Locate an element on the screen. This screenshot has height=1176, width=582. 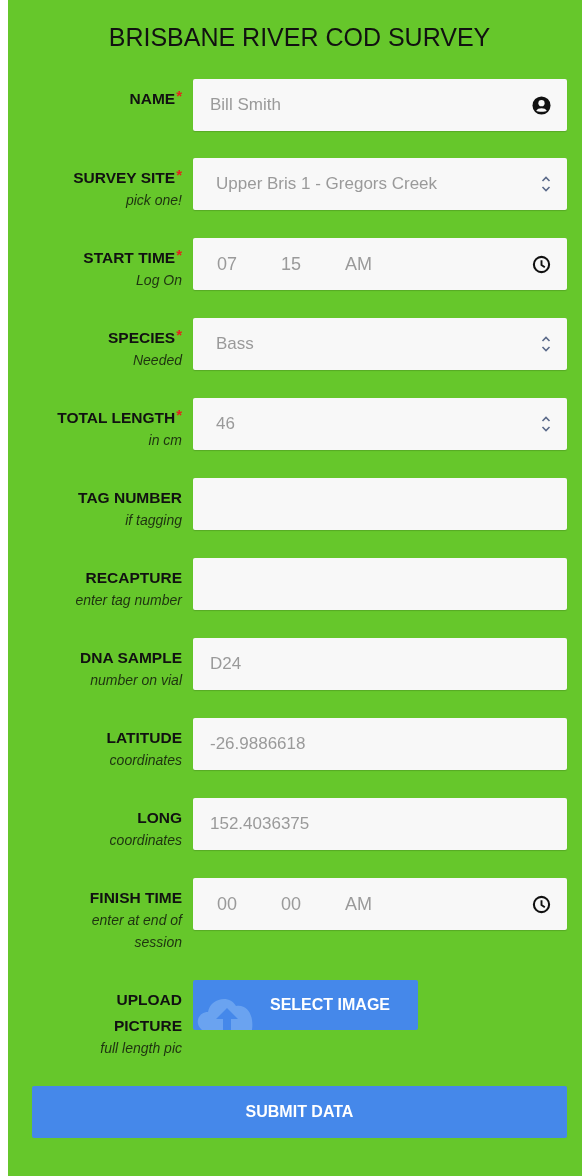
field-hint: number on vial is located at coordinates (135, 680).